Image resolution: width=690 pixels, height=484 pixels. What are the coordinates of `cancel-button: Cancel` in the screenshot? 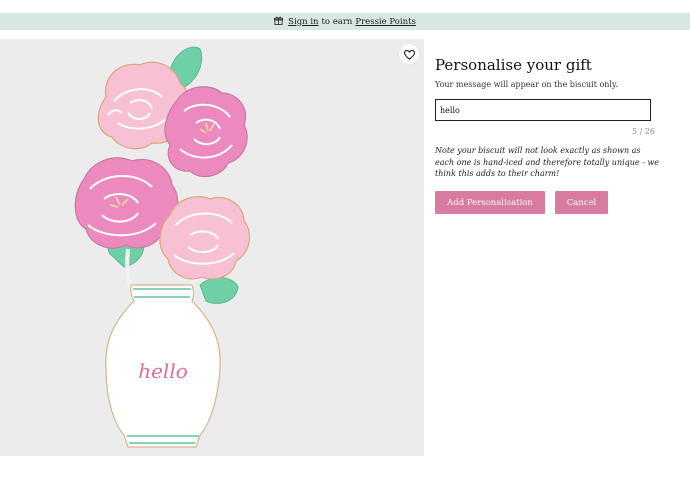 It's located at (581, 202).